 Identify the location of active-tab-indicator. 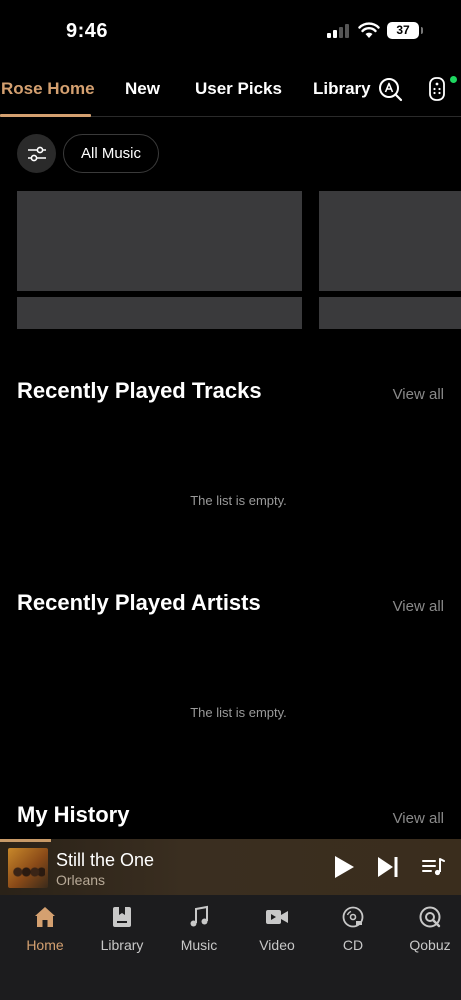
(45, 115).